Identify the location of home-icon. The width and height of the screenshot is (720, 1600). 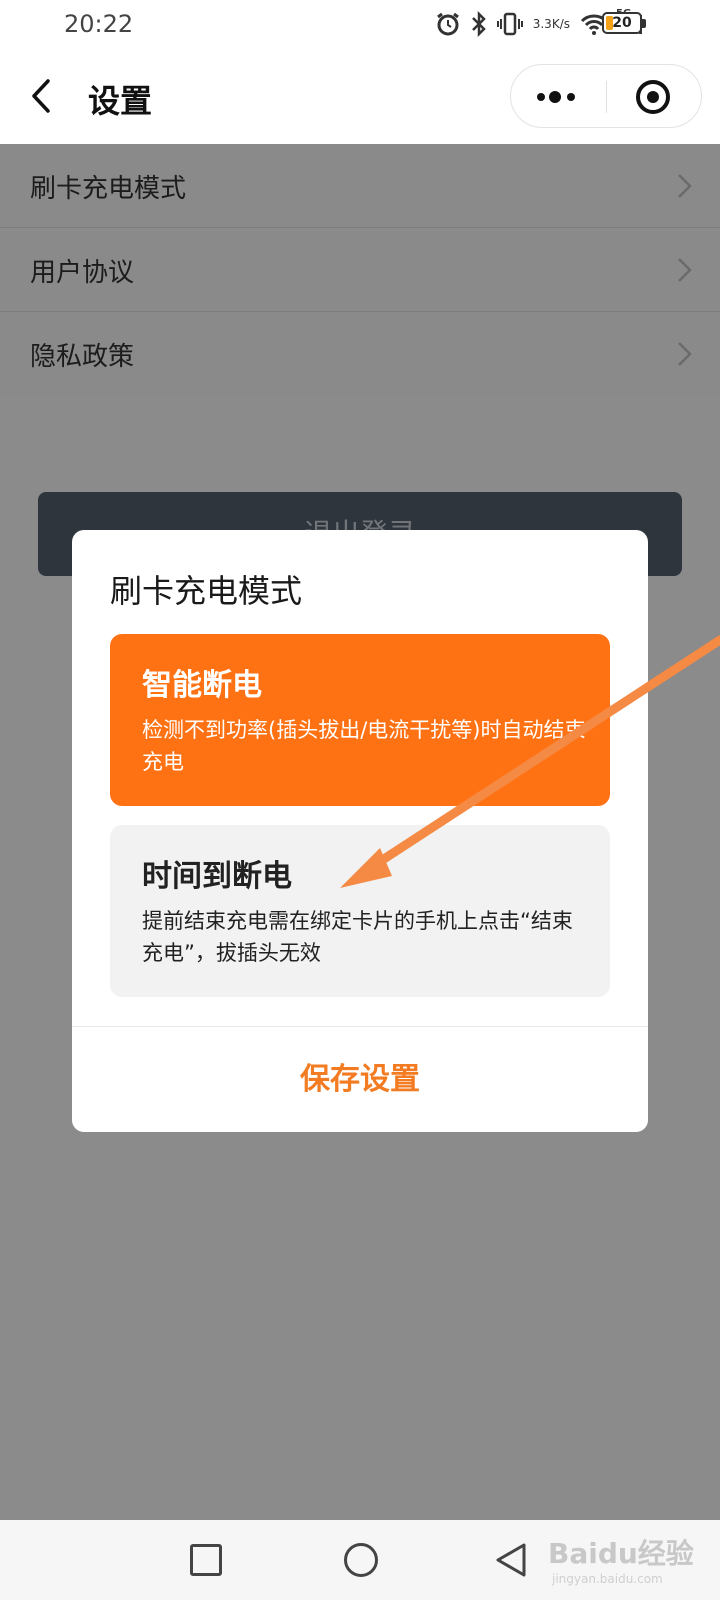
(361, 1560).